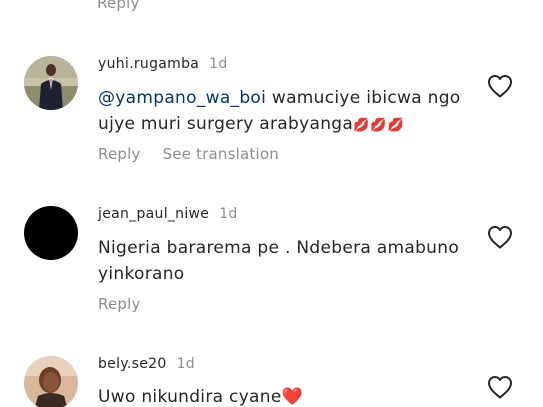 The height and width of the screenshot is (407, 543). What do you see at coordinates (190, 397) in the screenshot?
I see `comment-body: Uwo nikundira cyane` at bounding box center [190, 397].